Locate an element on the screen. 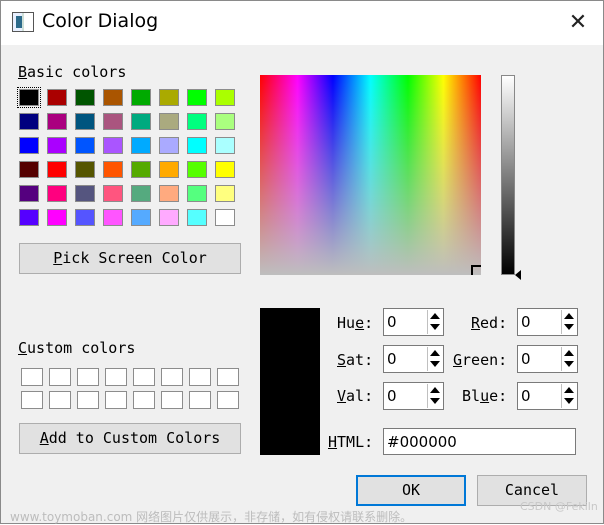  hue-label: Hue: is located at coordinates (355, 323).